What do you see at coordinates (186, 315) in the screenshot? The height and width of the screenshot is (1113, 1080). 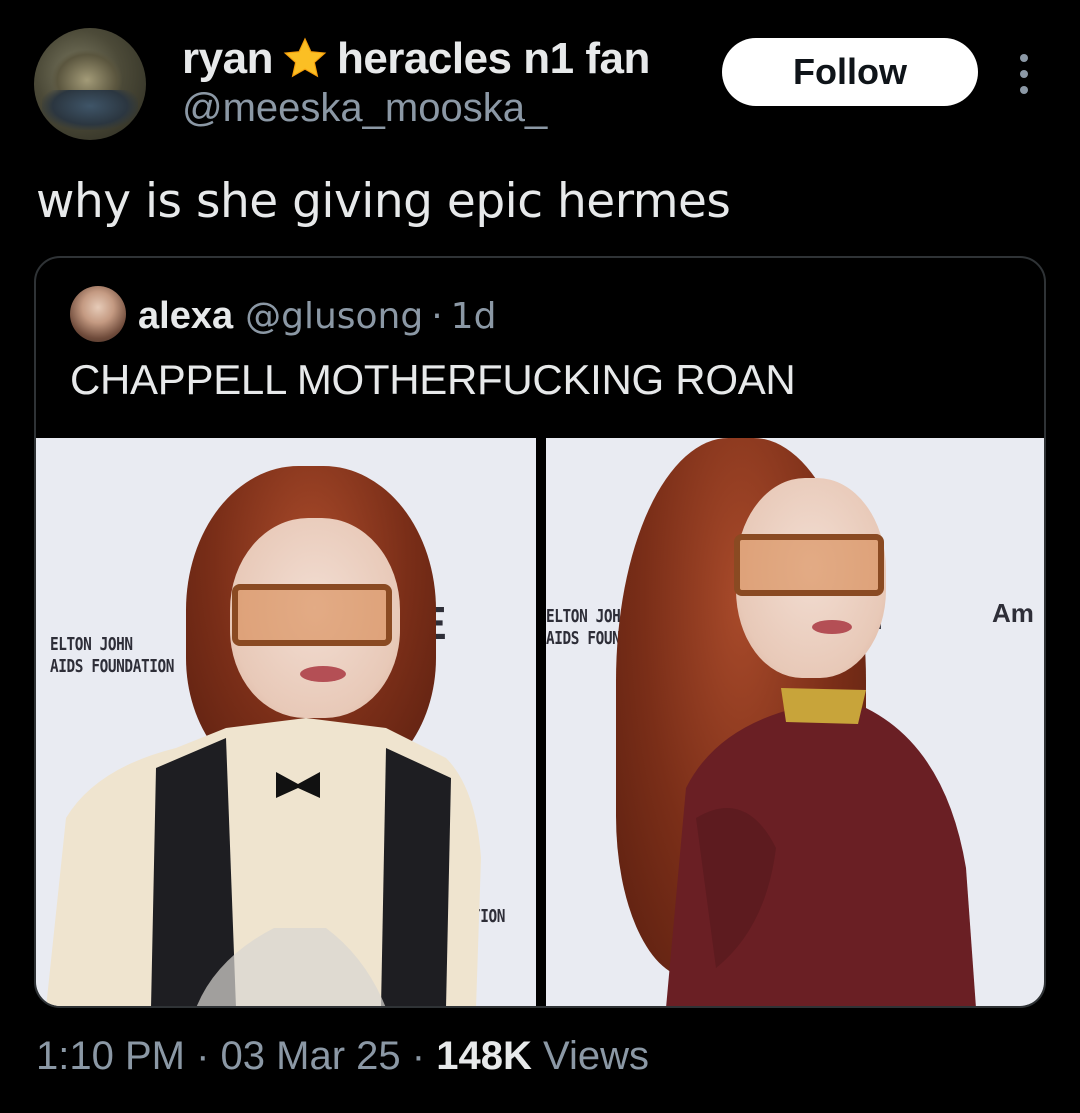 I see `quoted-author-name: alexa` at bounding box center [186, 315].